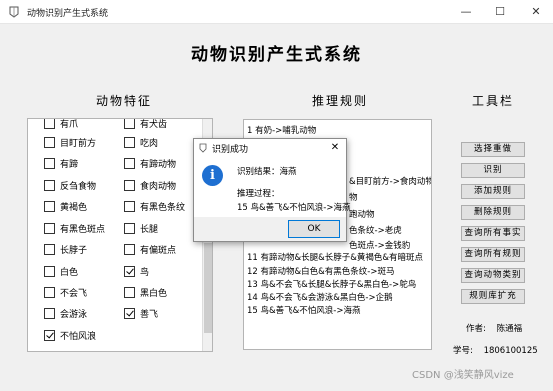 The height and width of the screenshot is (391, 553). What do you see at coordinates (70, 142) in the screenshot?
I see `feature-checkbox: 目盯前方` at bounding box center [70, 142].